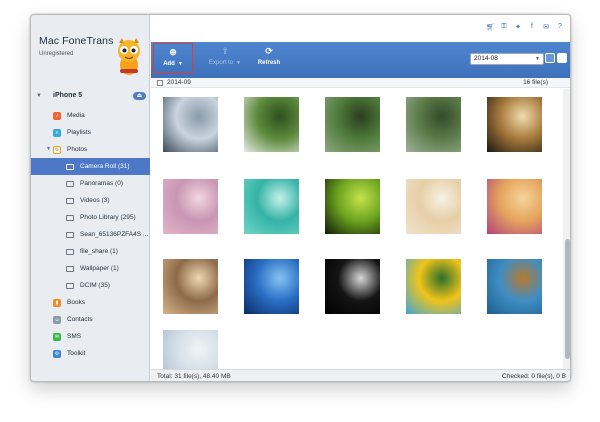  I want to click on sidebar-item-contacts: ☺ Contacts, so click(90, 319).